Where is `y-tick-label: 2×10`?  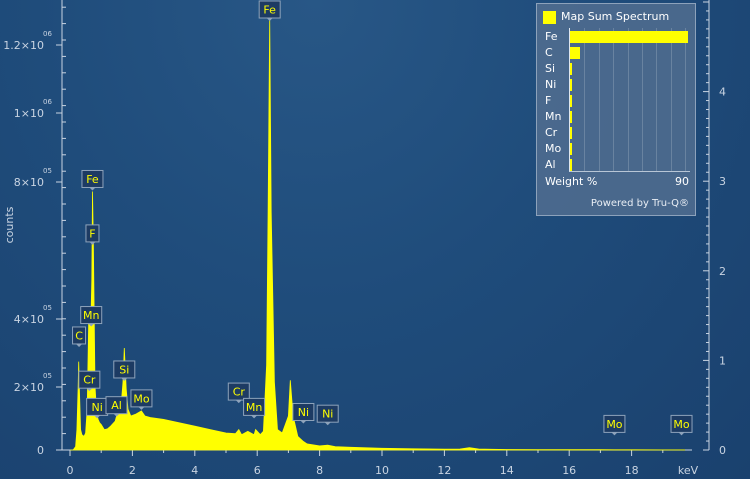
y-tick-label: 2×10 is located at coordinates (29, 387).